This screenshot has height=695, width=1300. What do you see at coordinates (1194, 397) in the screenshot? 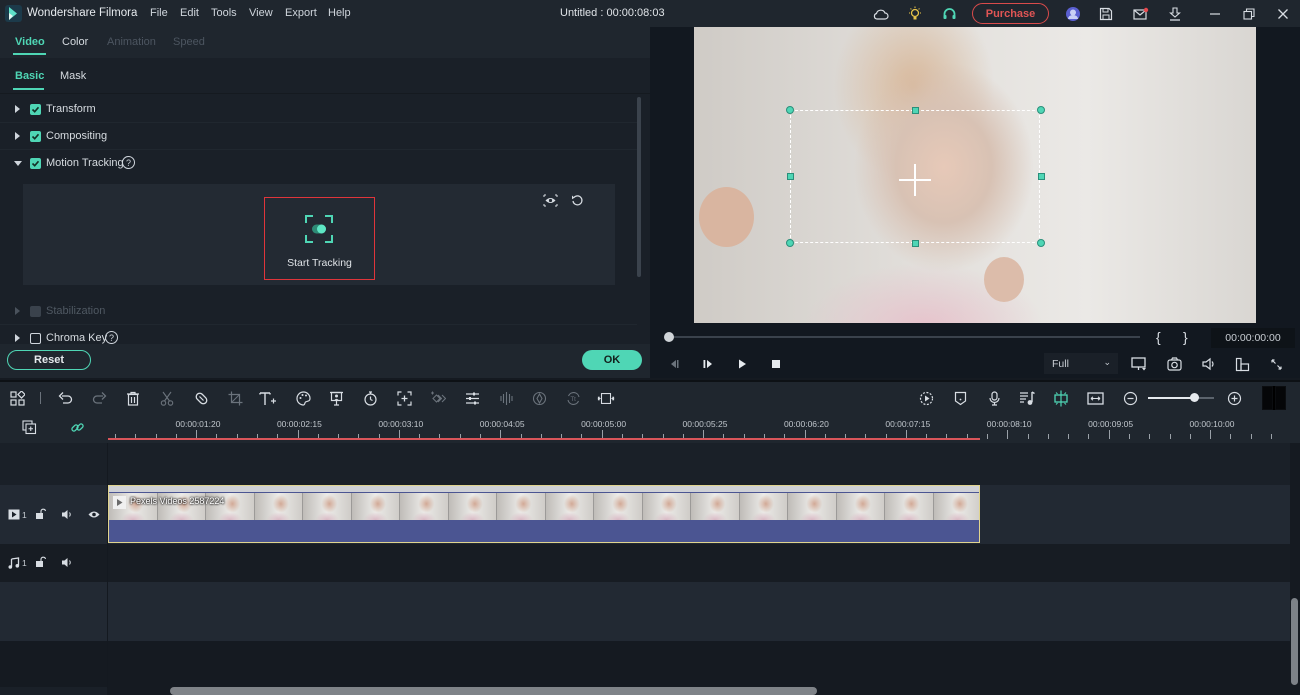
I see `timeline-zoom-handle` at bounding box center [1194, 397].